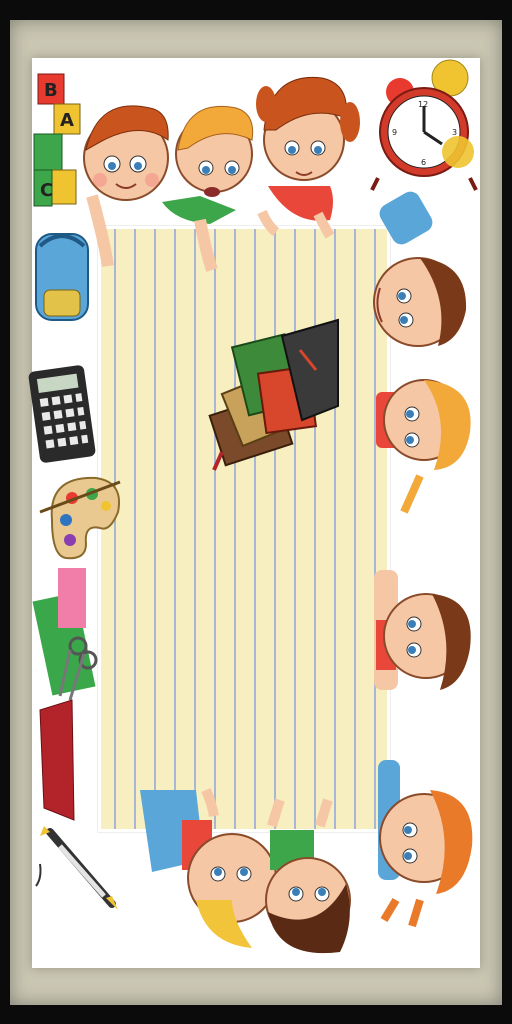 This screenshot has width=512, height=1024. Describe the element at coordinates (308, 876) in the screenshot. I see `kid-boy-bottom-right-icon` at that location.